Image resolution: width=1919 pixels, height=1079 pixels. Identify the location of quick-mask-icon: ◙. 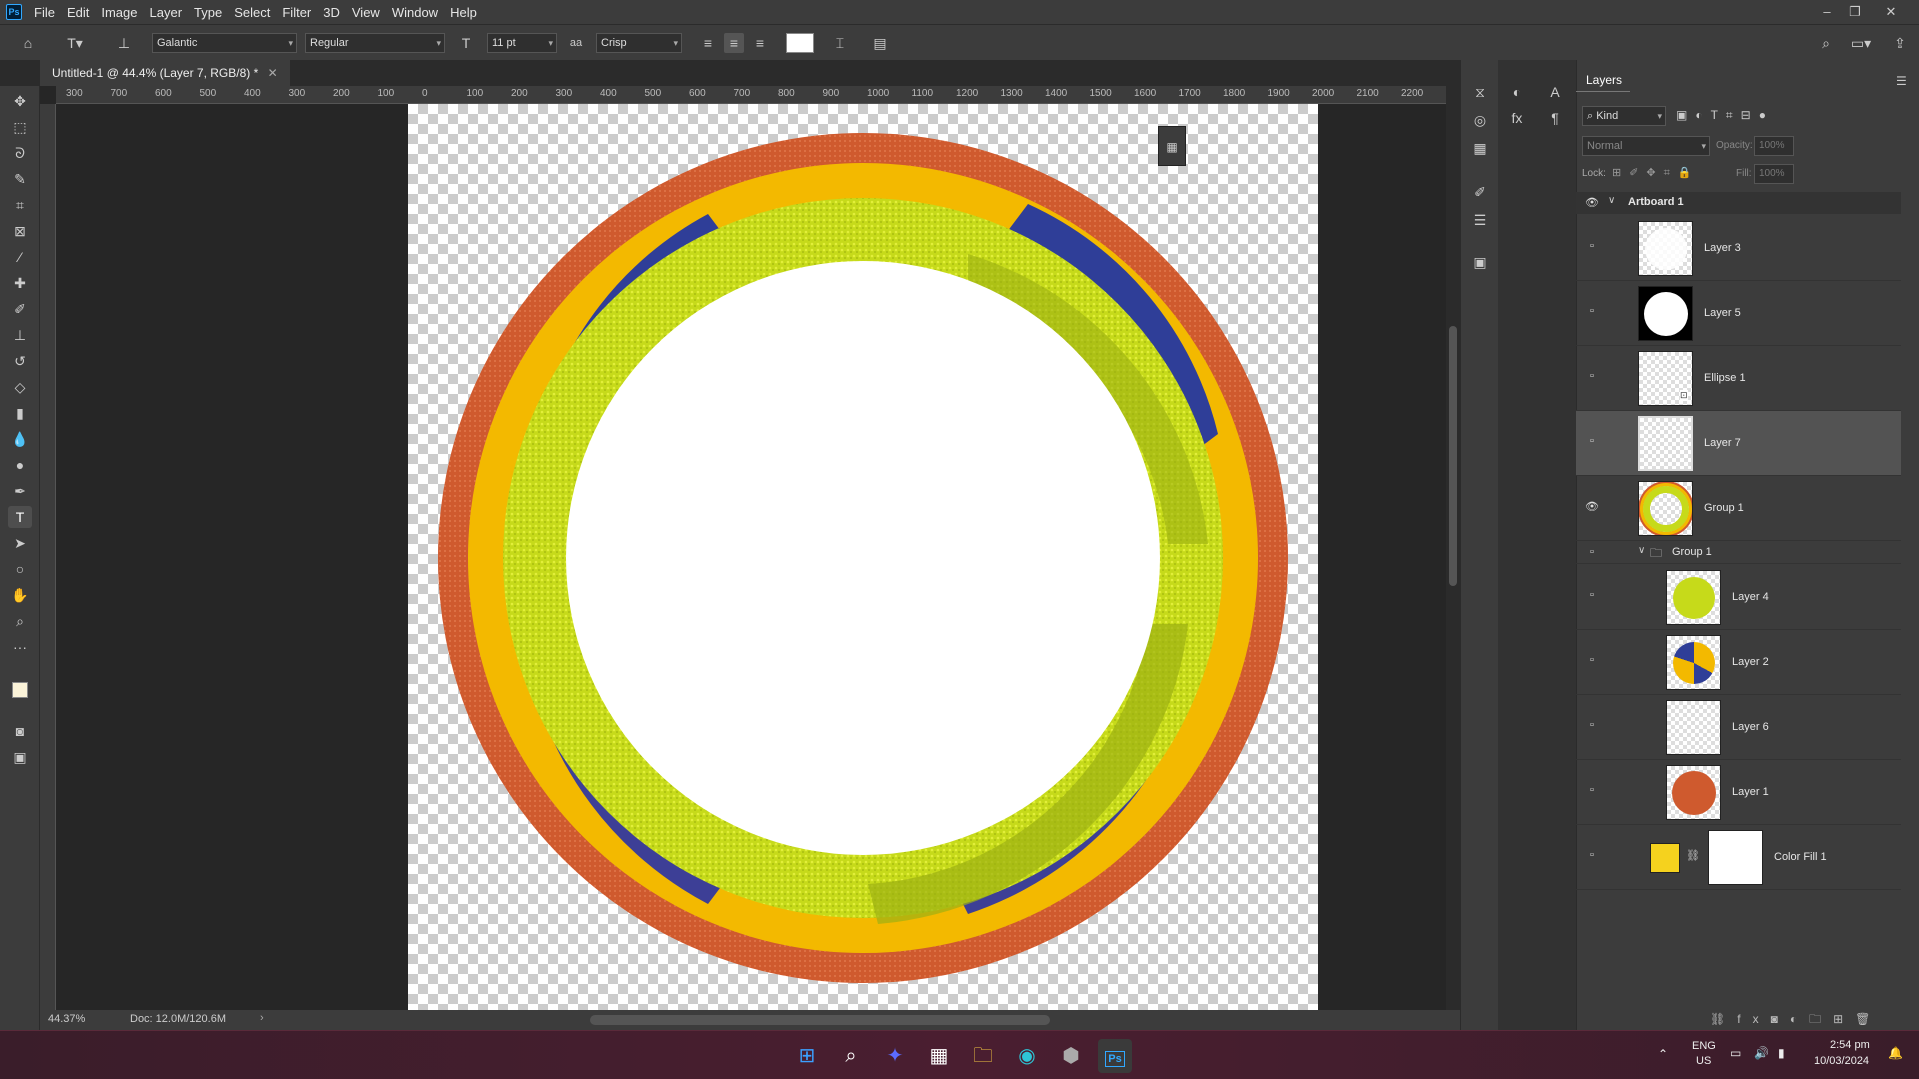
(20, 731).